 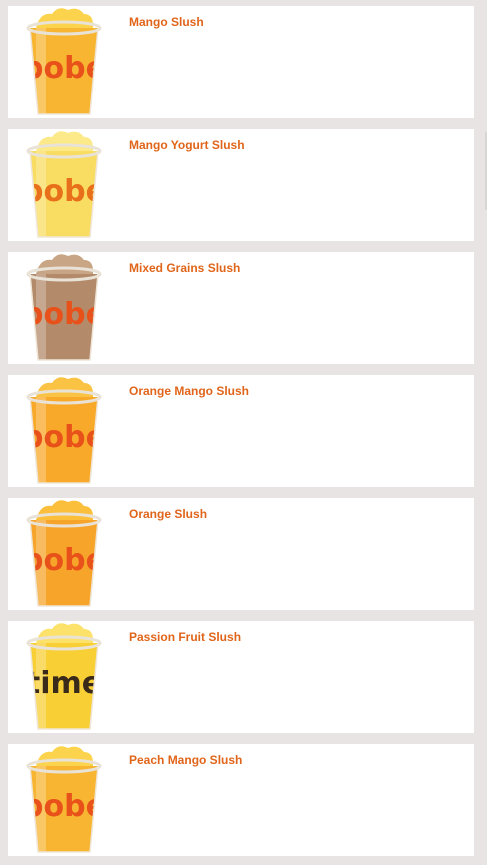 What do you see at coordinates (168, 514) in the screenshot?
I see `product-title: Orange Slush` at bounding box center [168, 514].